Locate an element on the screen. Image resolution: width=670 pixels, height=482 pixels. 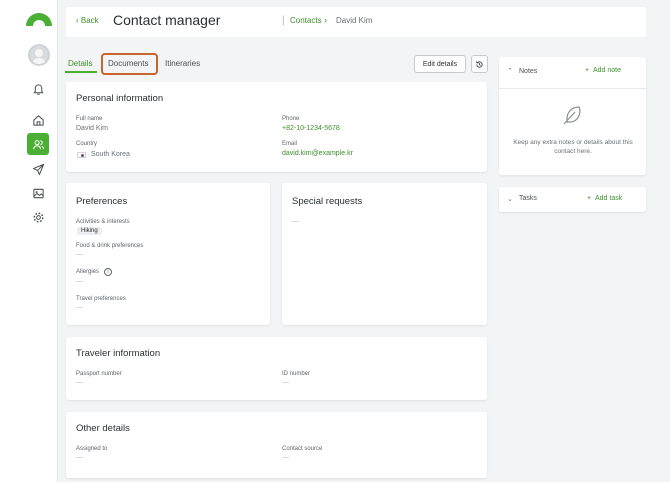
contact-source-value: — is located at coordinates (285, 457).